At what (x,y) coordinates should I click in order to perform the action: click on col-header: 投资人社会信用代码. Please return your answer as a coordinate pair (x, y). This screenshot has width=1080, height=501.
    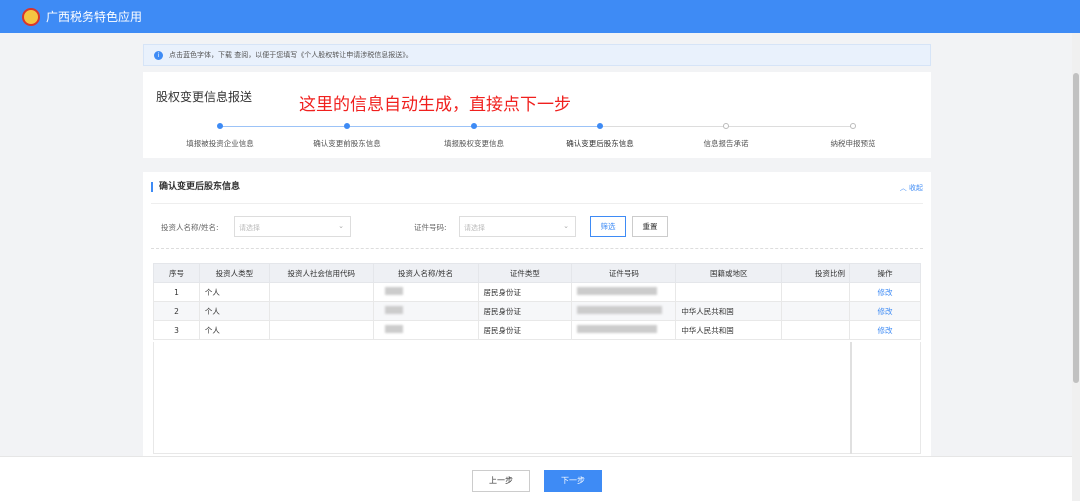
    Looking at the image, I should click on (321, 273).